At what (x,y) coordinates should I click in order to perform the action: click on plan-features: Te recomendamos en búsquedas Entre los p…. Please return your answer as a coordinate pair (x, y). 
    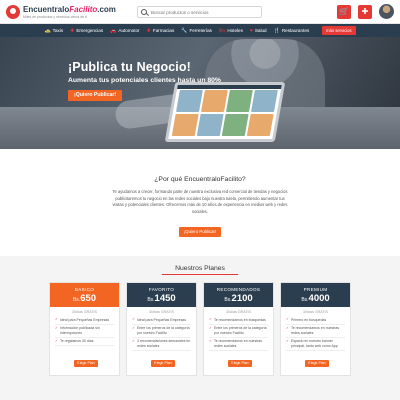
    Looking at the image, I should click on (238, 333).